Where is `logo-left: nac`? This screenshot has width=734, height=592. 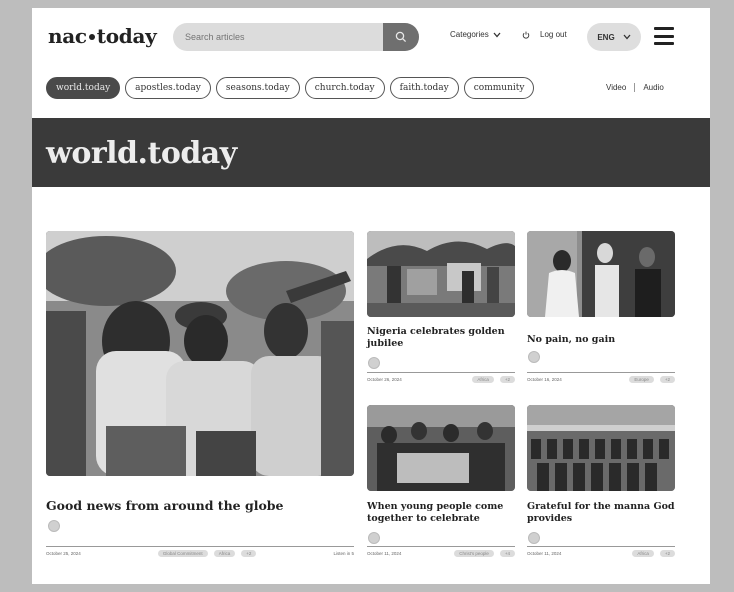
logo-left: nac is located at coordinates (67, 36).